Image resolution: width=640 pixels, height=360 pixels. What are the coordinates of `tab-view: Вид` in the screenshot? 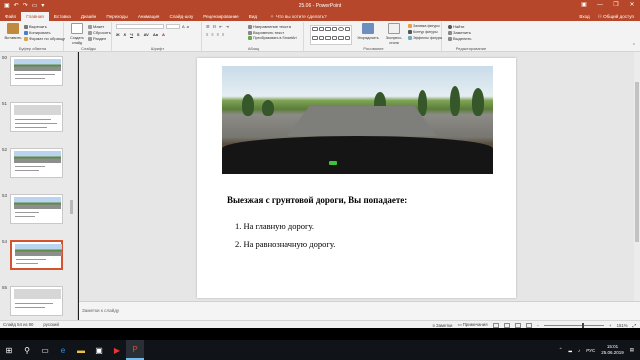 It's located at (253, 16).